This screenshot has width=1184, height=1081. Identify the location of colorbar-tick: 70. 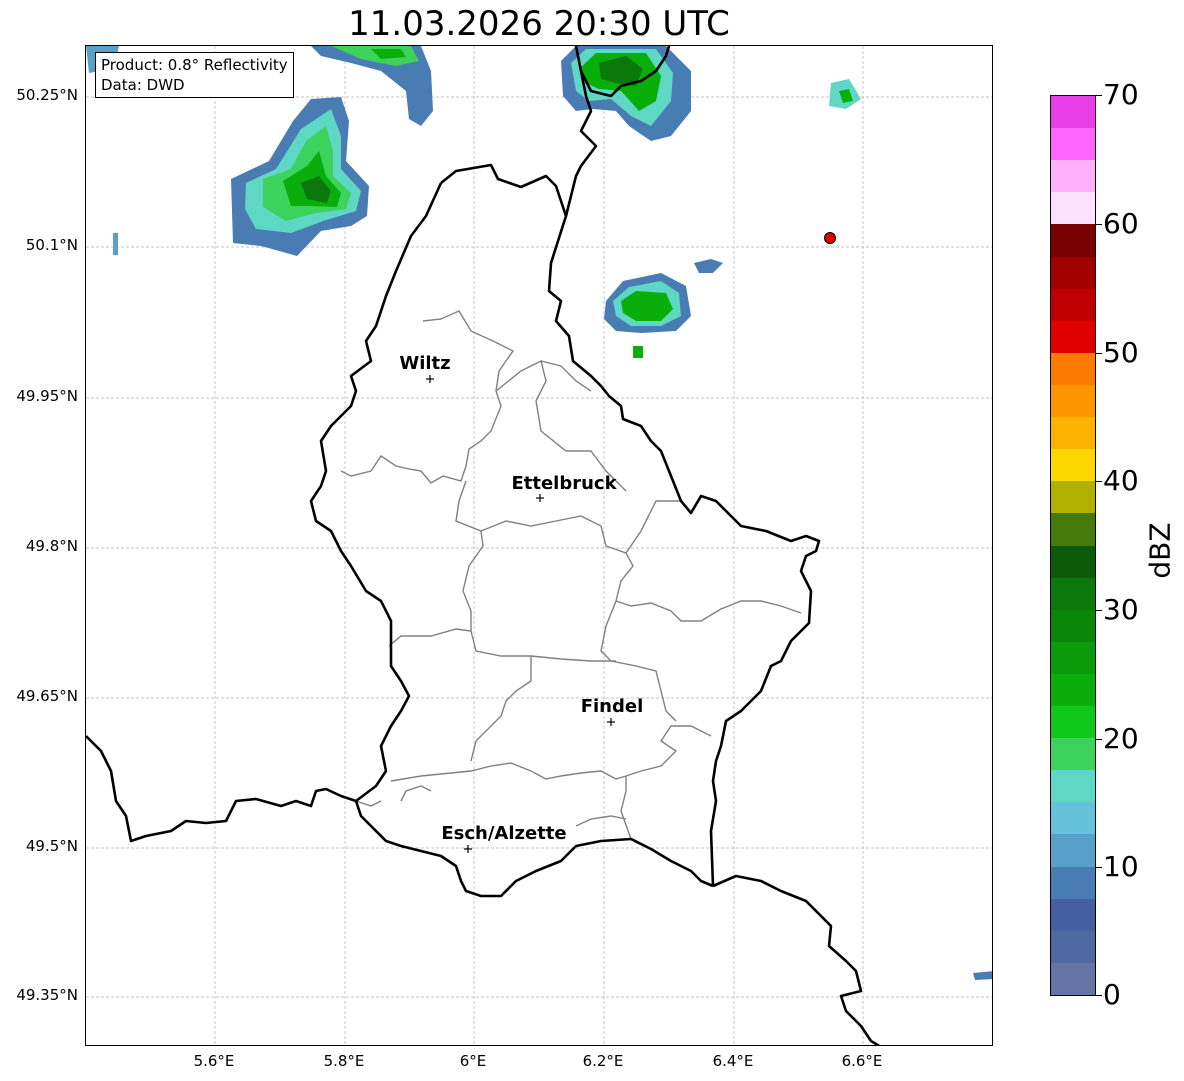
(1121, 94).